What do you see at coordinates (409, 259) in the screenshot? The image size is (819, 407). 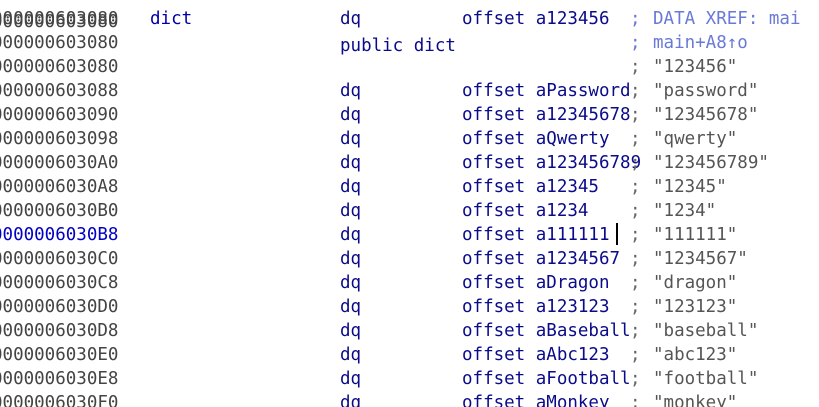 I see `disasm-line: 0000006030C0 dq offset a1234567; "1234567"` at bounding box center [409, 259].